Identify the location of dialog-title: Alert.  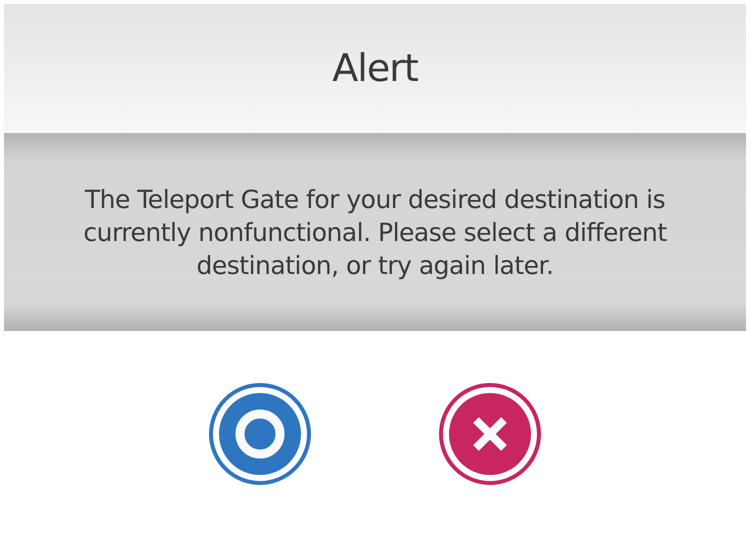
(375, 69).